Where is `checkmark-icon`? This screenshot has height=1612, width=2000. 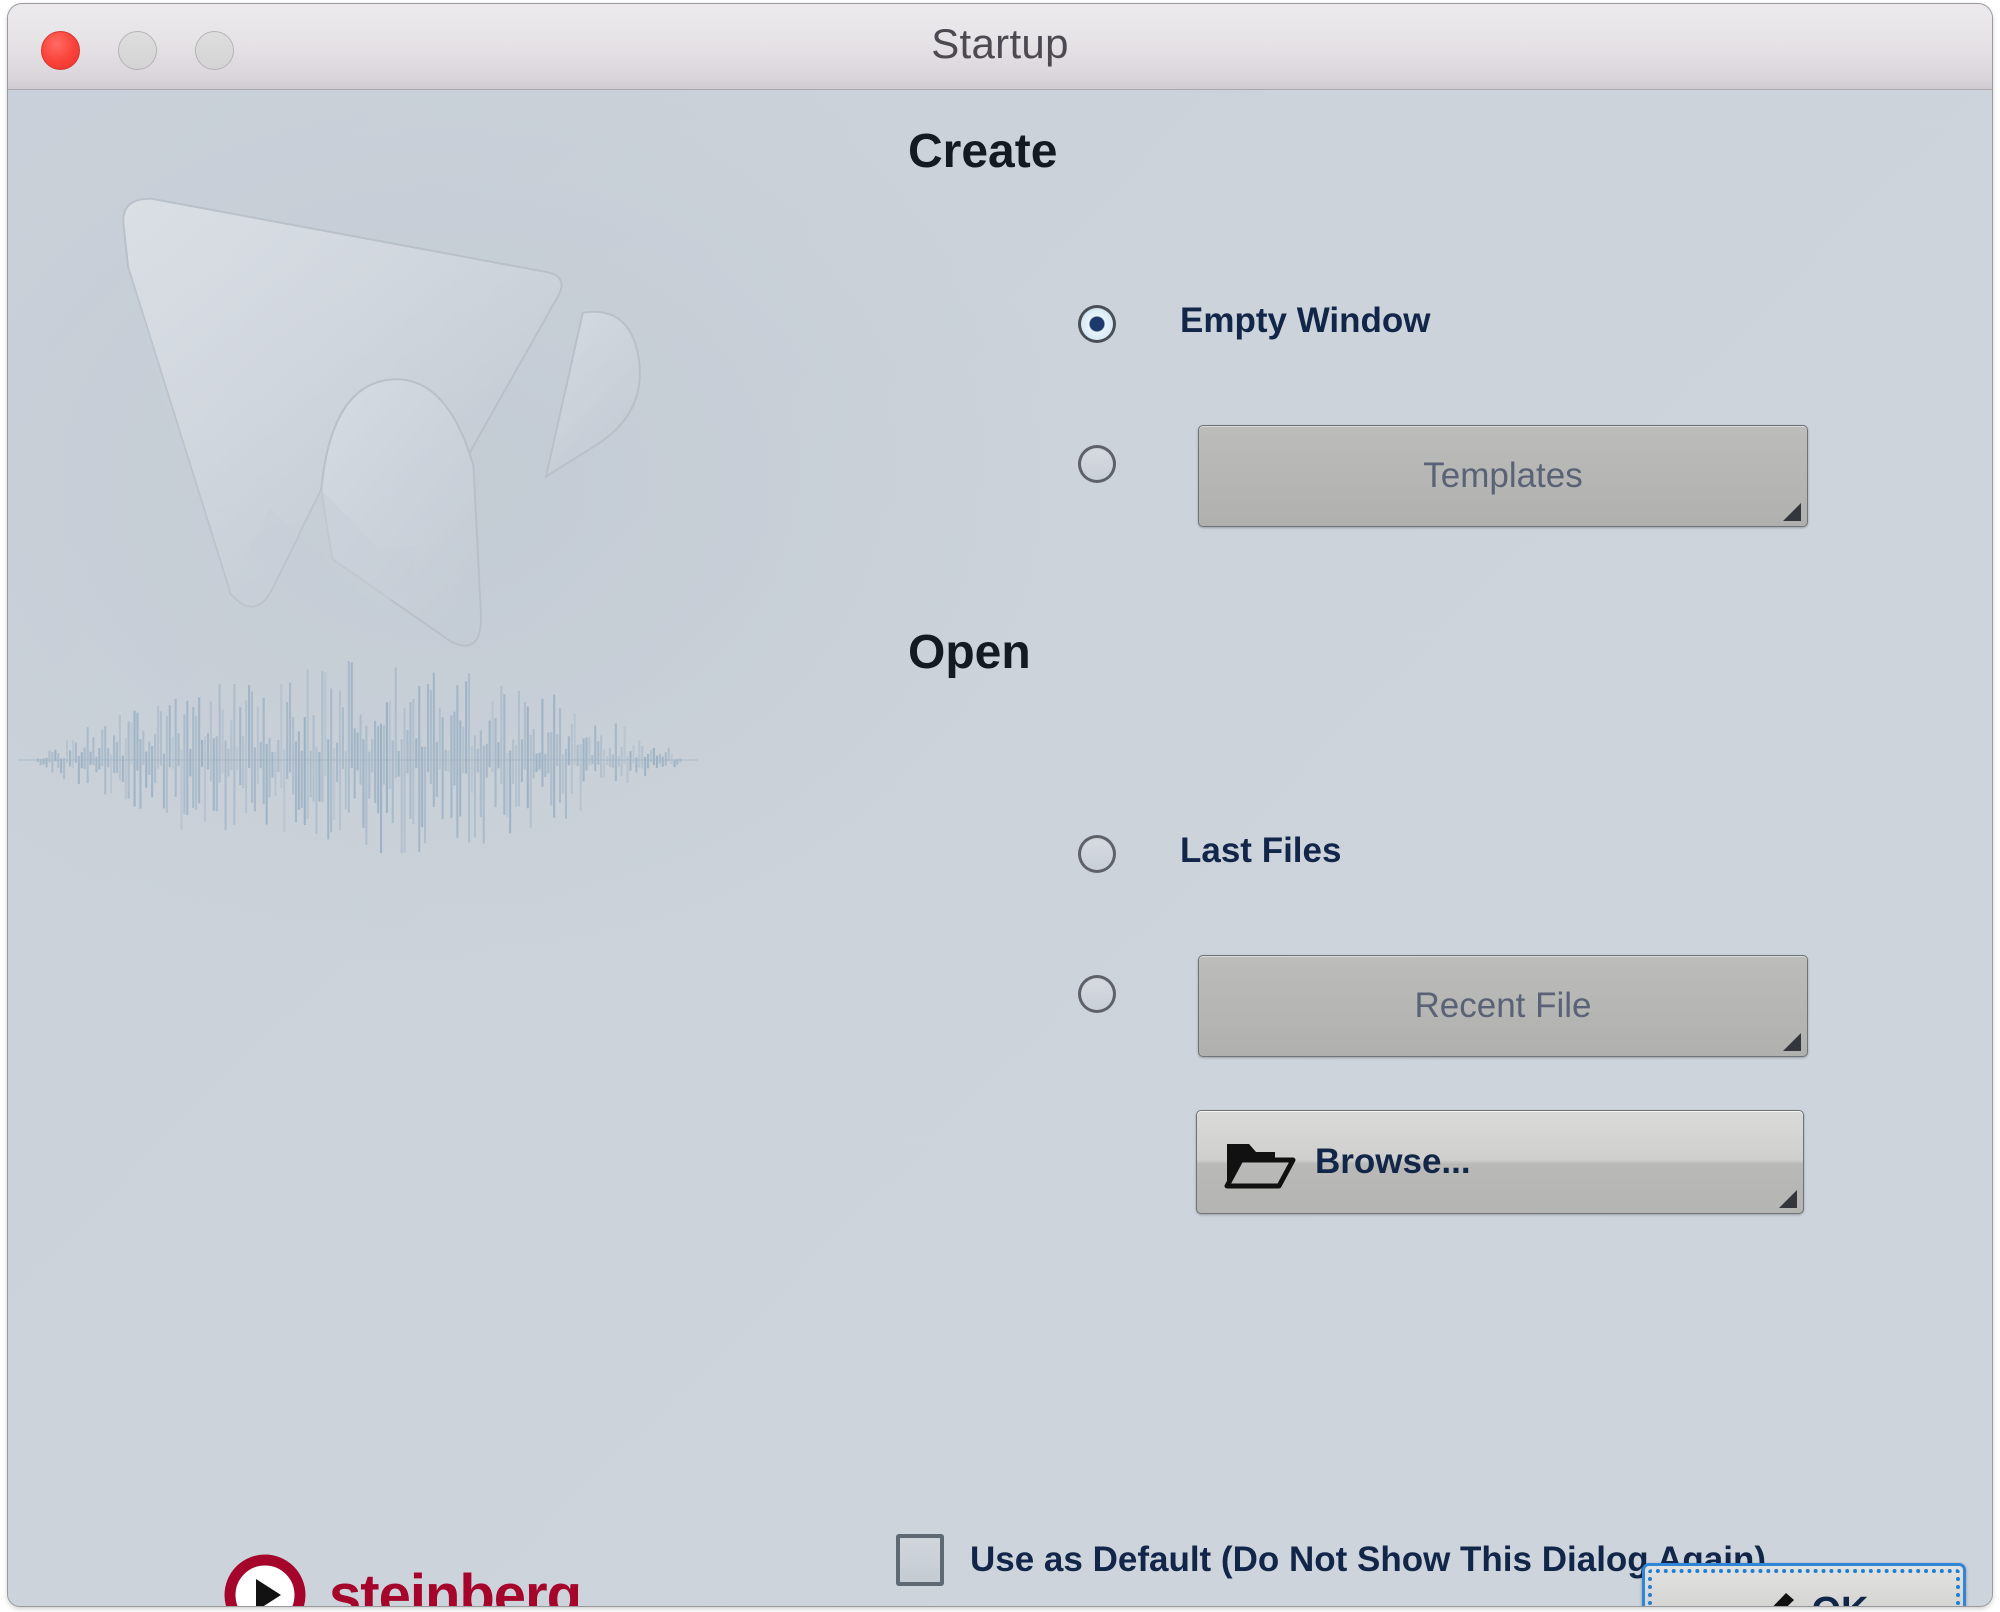
checkmark-icon is located at coordinates (1771, 1599).